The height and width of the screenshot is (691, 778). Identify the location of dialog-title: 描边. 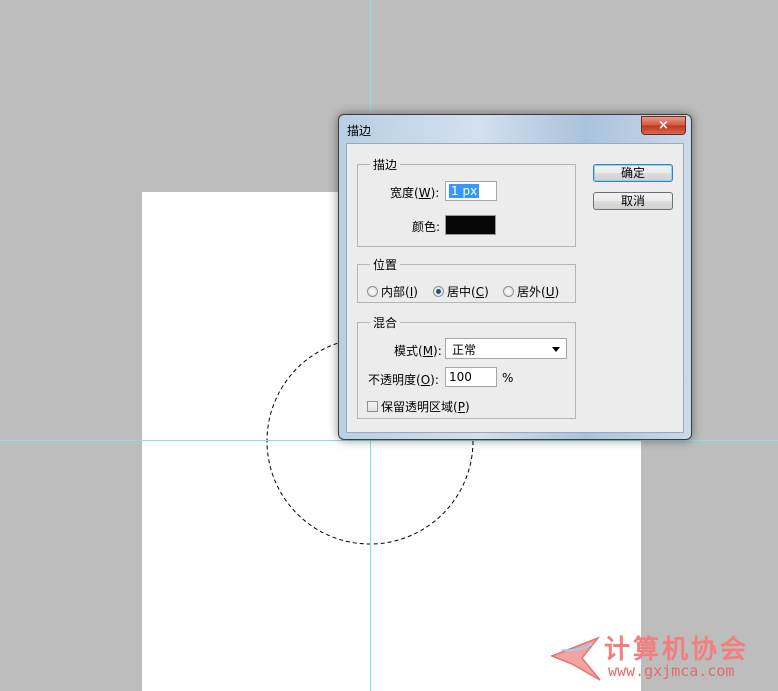
(359, 131).